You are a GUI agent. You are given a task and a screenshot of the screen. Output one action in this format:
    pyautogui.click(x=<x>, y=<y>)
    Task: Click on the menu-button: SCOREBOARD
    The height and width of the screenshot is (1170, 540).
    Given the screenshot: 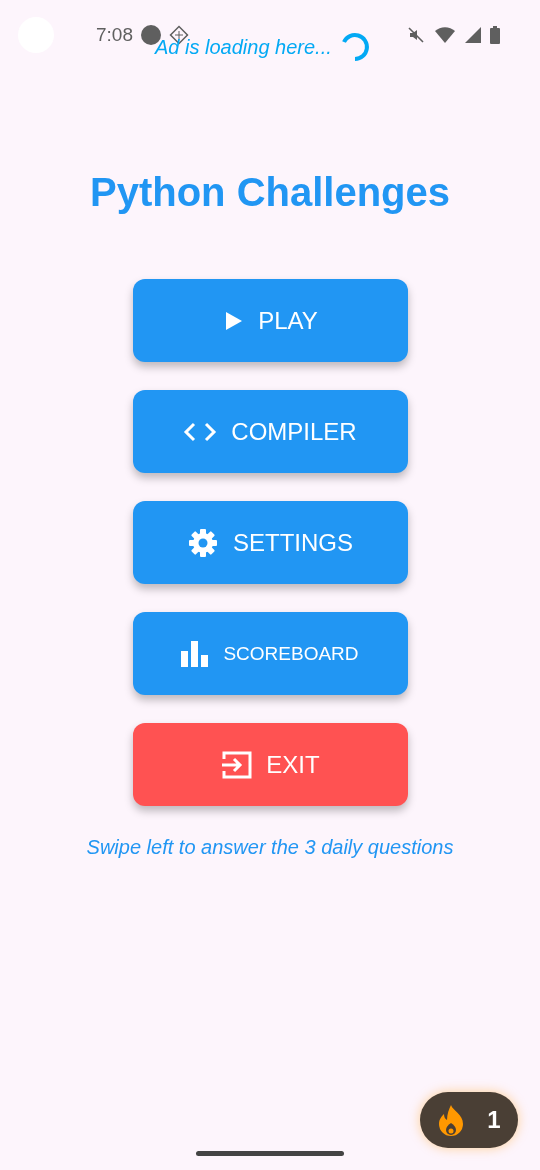 What is the action you would take?
    pyautogui.click(x=270, y=653)
    